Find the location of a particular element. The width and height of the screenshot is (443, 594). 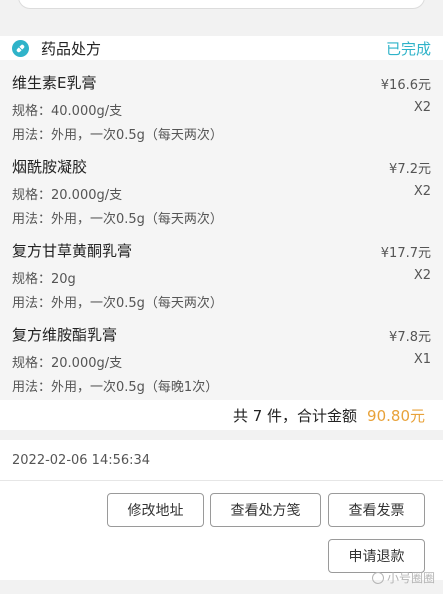

request-refund-button: 申请退款 is located at coordinates (376, 556).